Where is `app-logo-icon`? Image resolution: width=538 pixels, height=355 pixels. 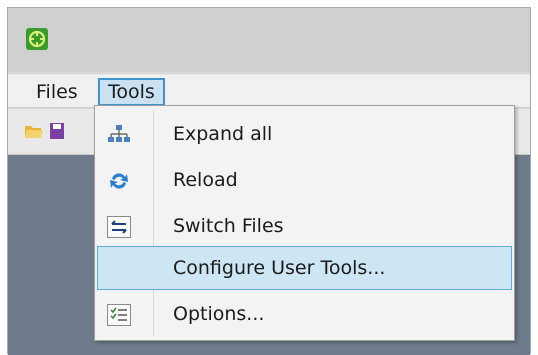 app-logo-icon is located at coordinates (37, 39).